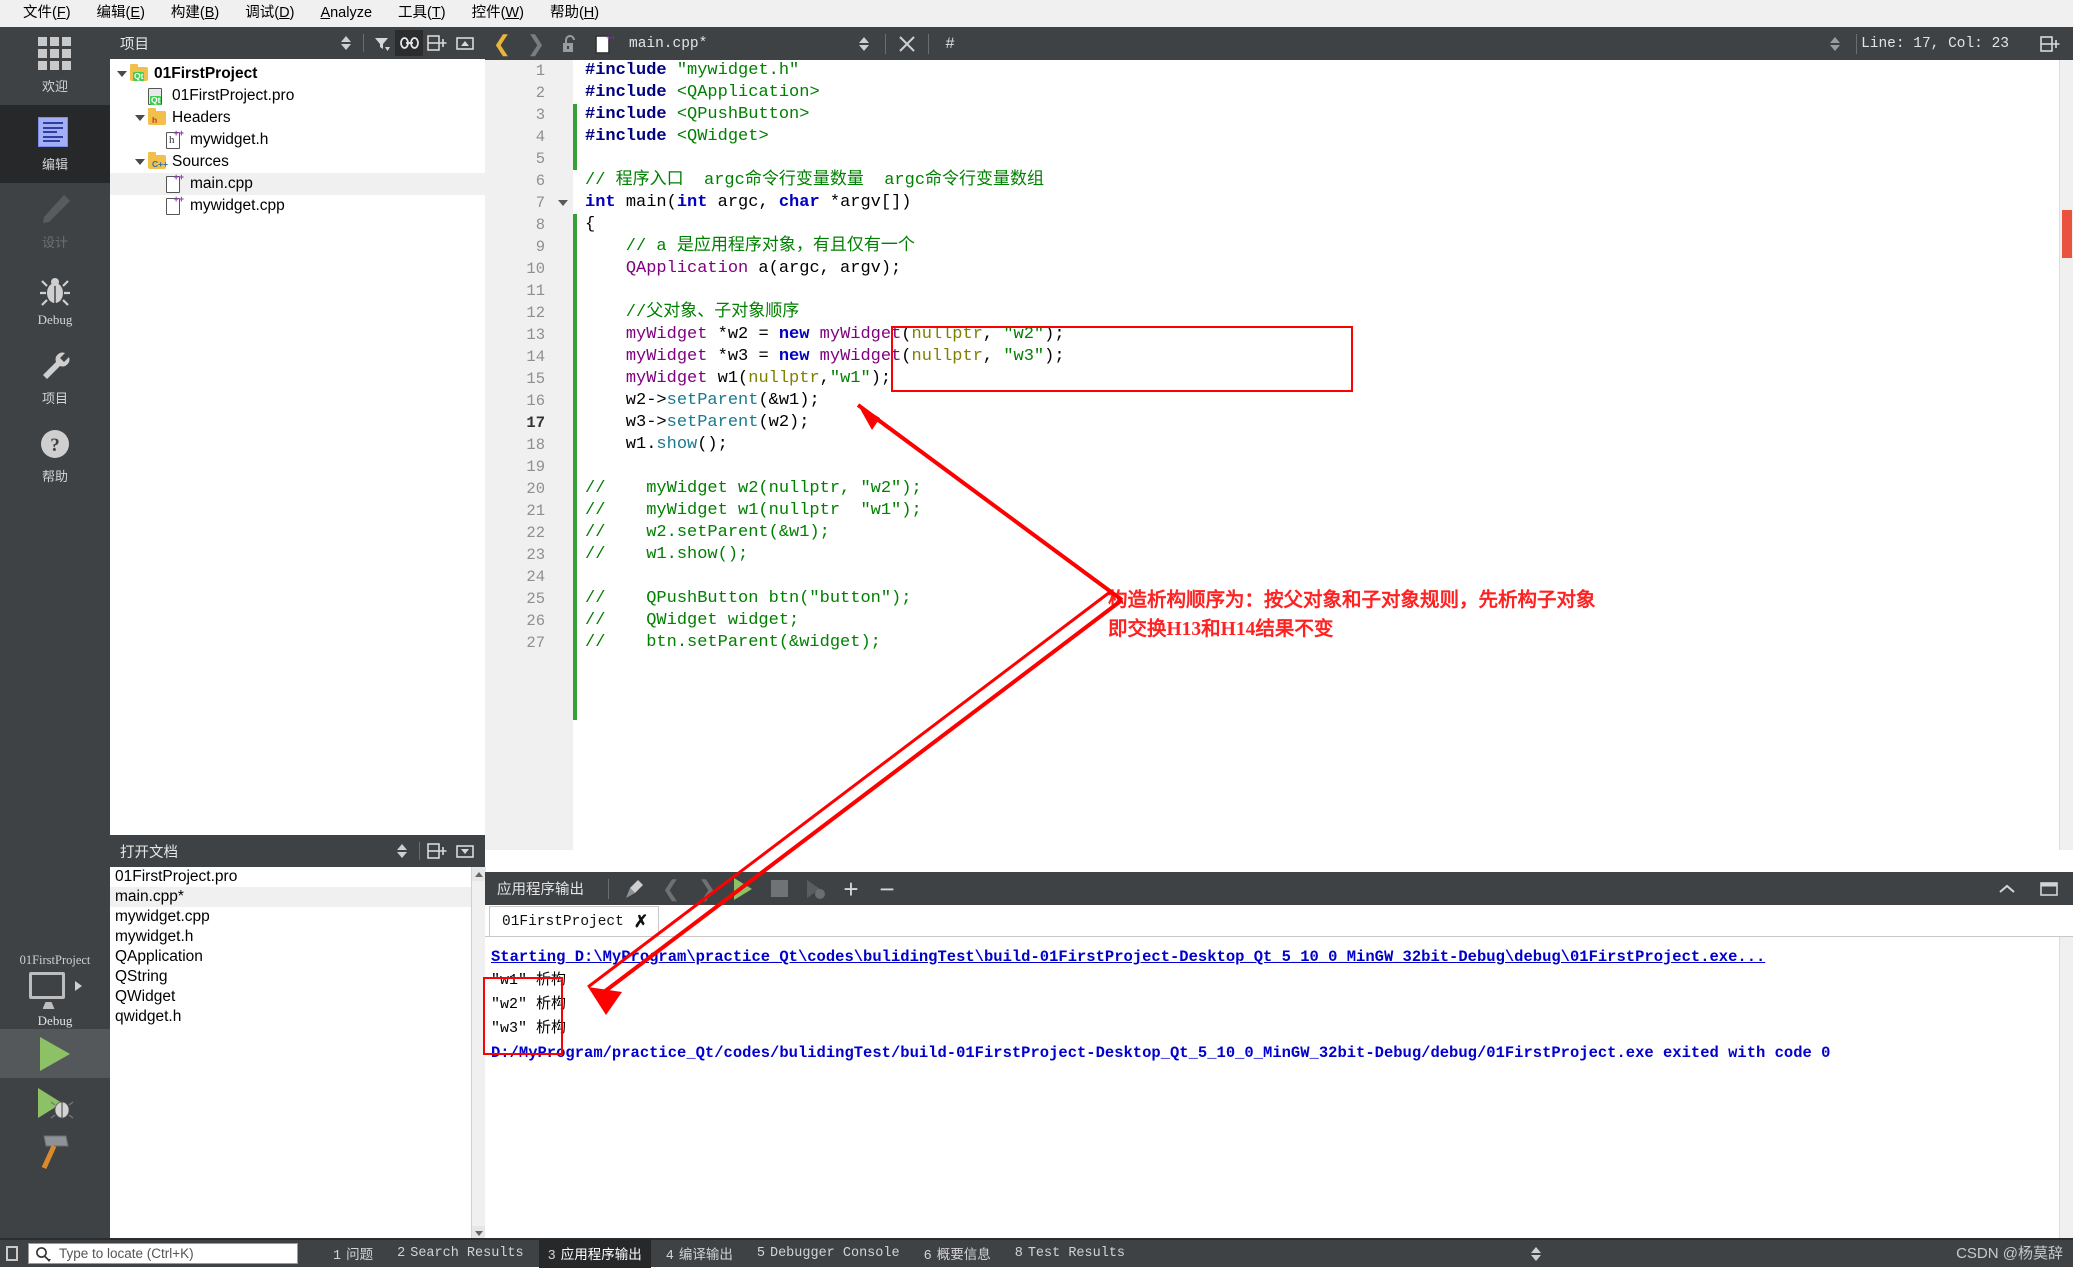  I want to click on prev-icon: ❮, so click(671, 888).